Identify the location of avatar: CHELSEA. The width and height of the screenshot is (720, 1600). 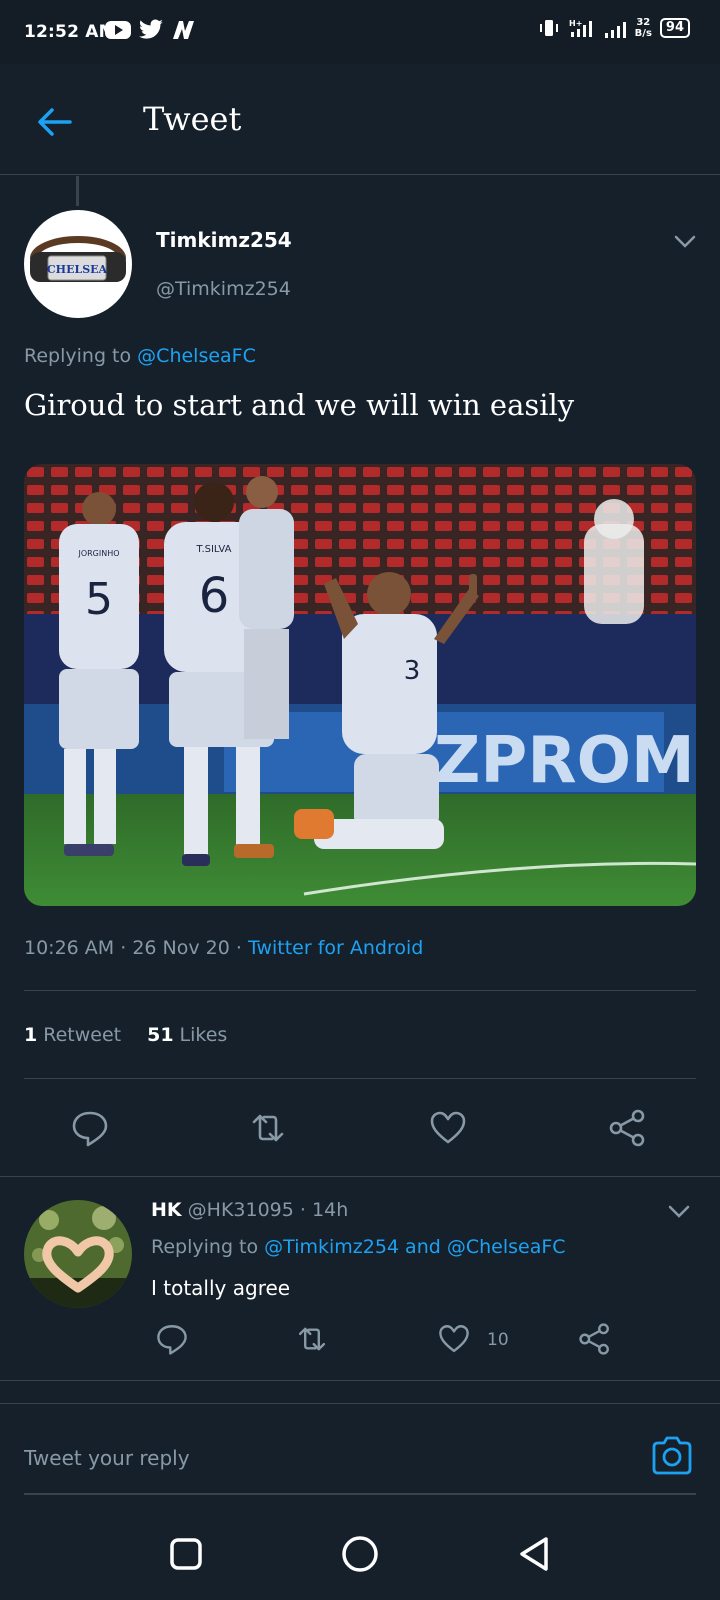
(78, 264).